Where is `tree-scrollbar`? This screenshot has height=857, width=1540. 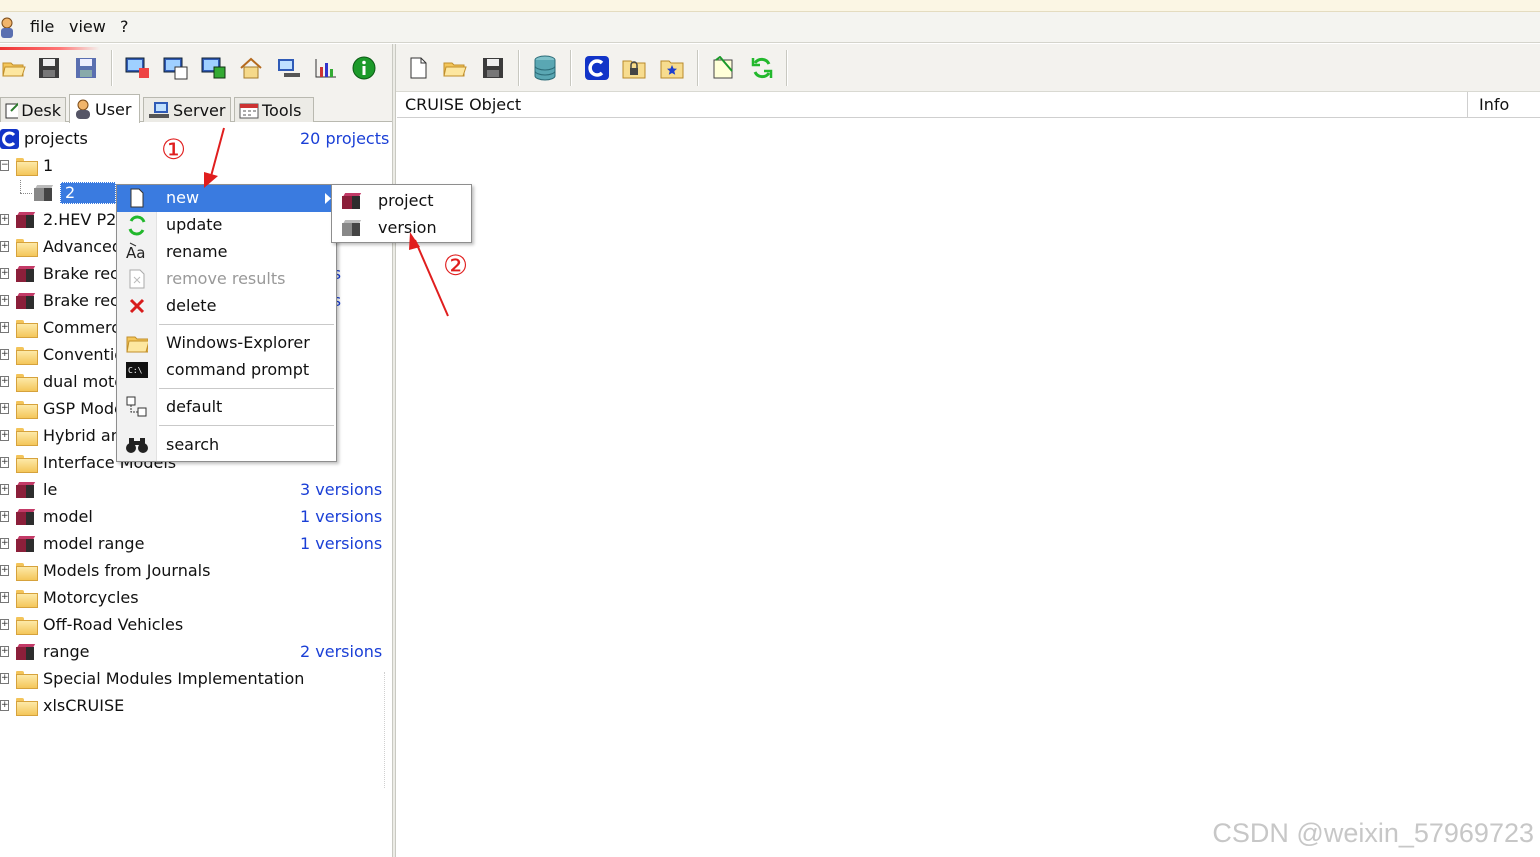 tree-scrollbar is located at coordinates (387, 730).